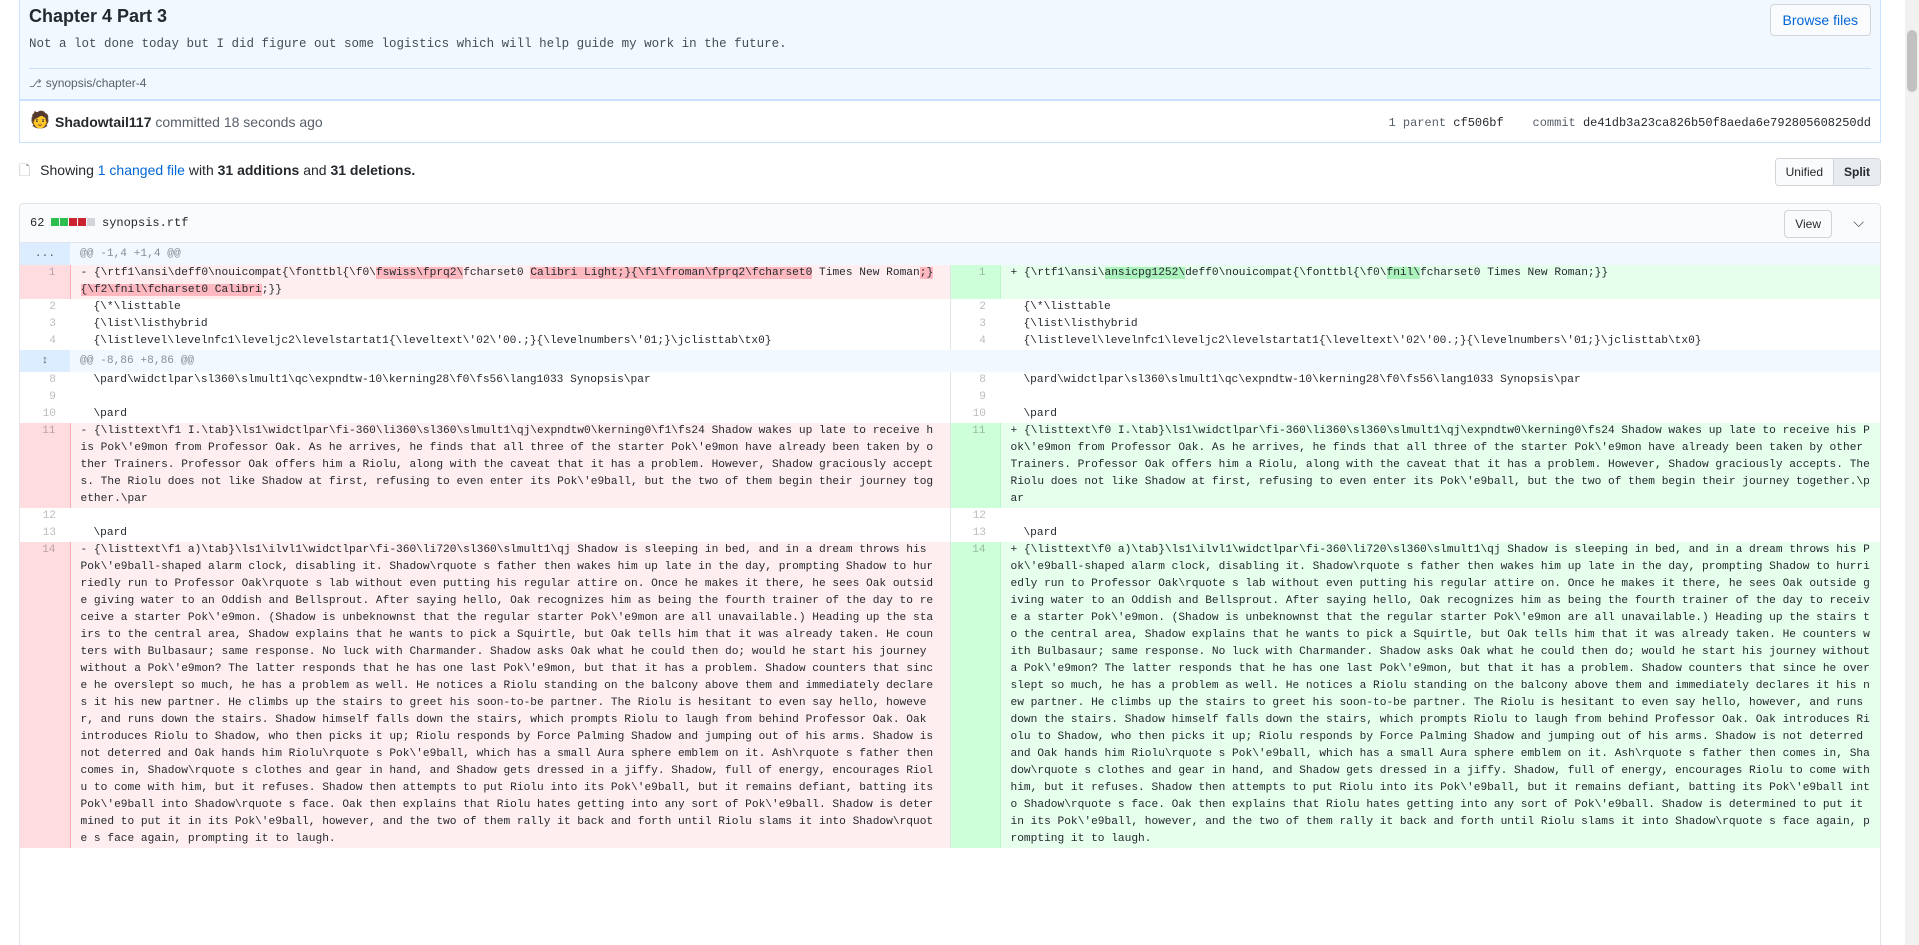  Describe the element at coordinates (145, 223) in the screenshot. I see `file-name-link: synopsis.rtf` at that location.